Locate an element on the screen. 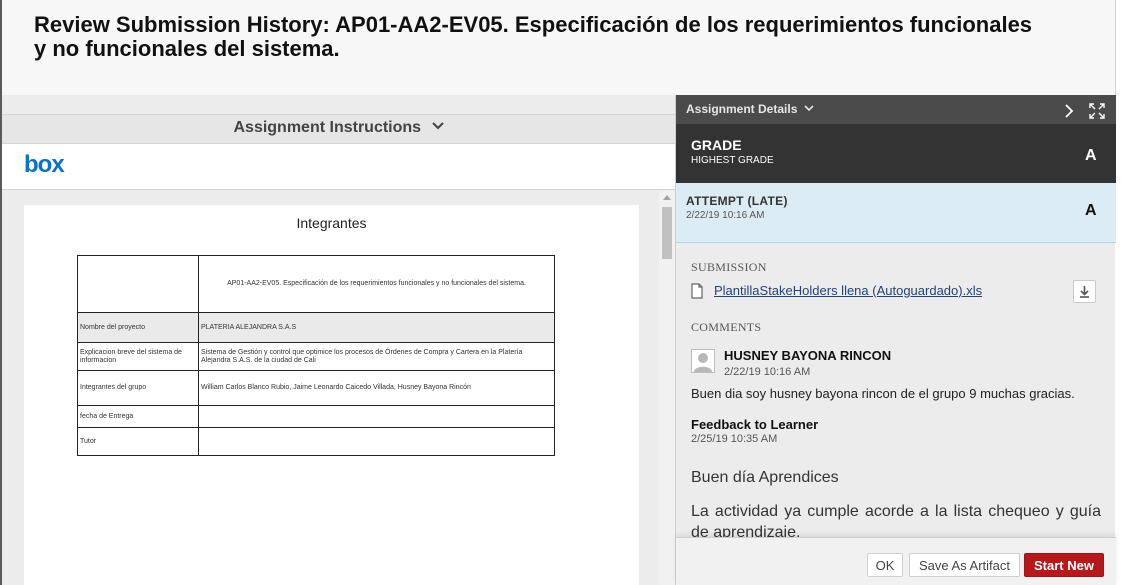 This screenshot has height=585, width=1124. comment-date: 2/22/19 10:16 AM is located at coordinates (767, 372).